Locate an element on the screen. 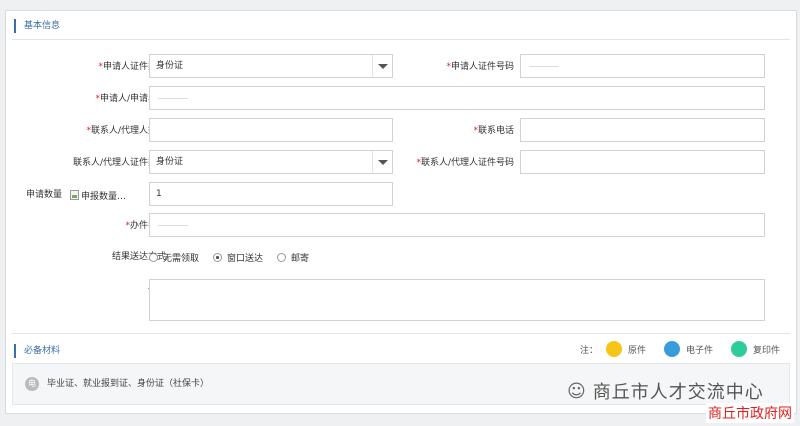 This screenshot has height=426, width=800. applicant-unit-label: *申请人/申请单位 is located at coordinates (130, 99).